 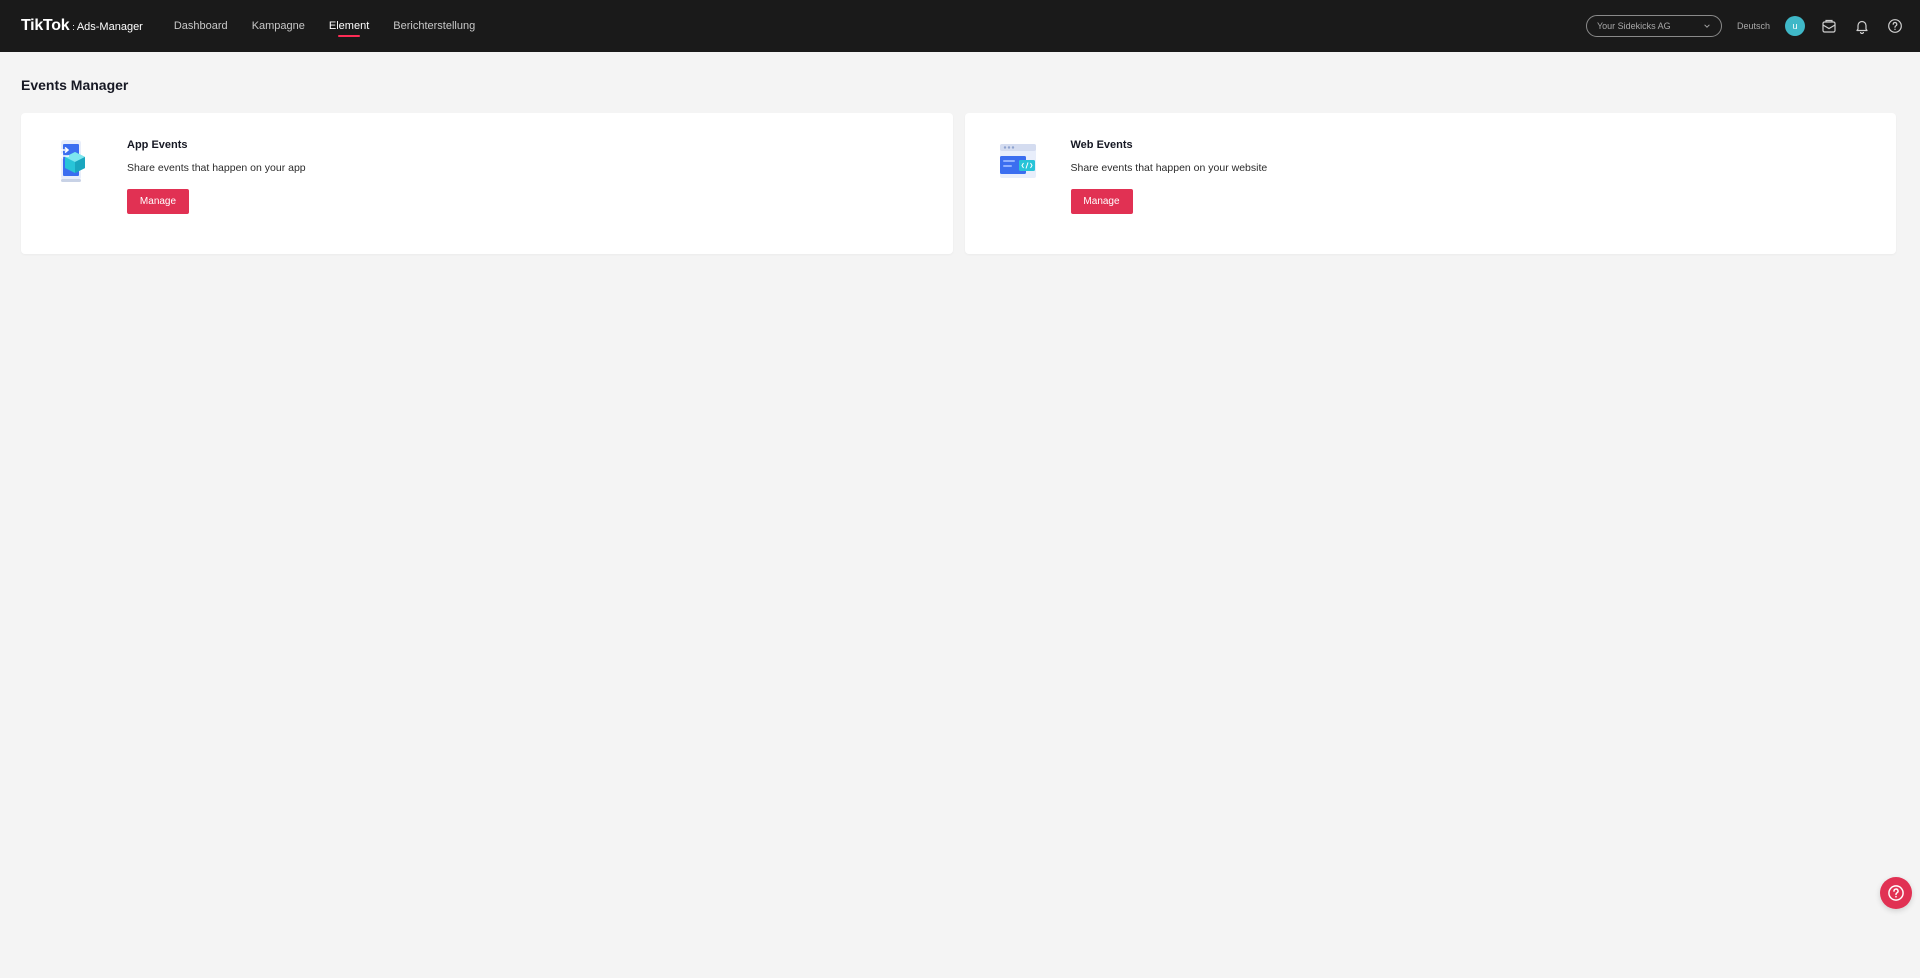 I want to click on inbox-icon, so click(x=1829, y=26).